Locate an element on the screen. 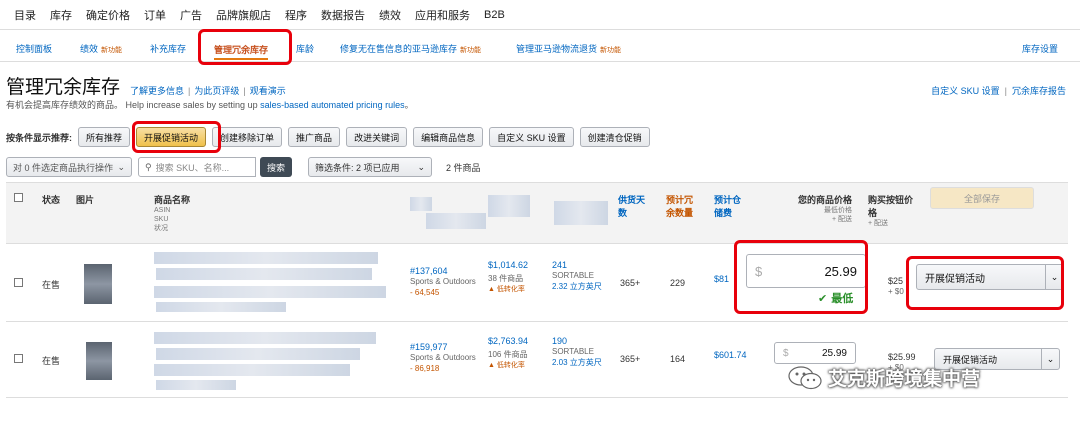  tab-label: 库存设置 is located at coordinates (1040, 49).